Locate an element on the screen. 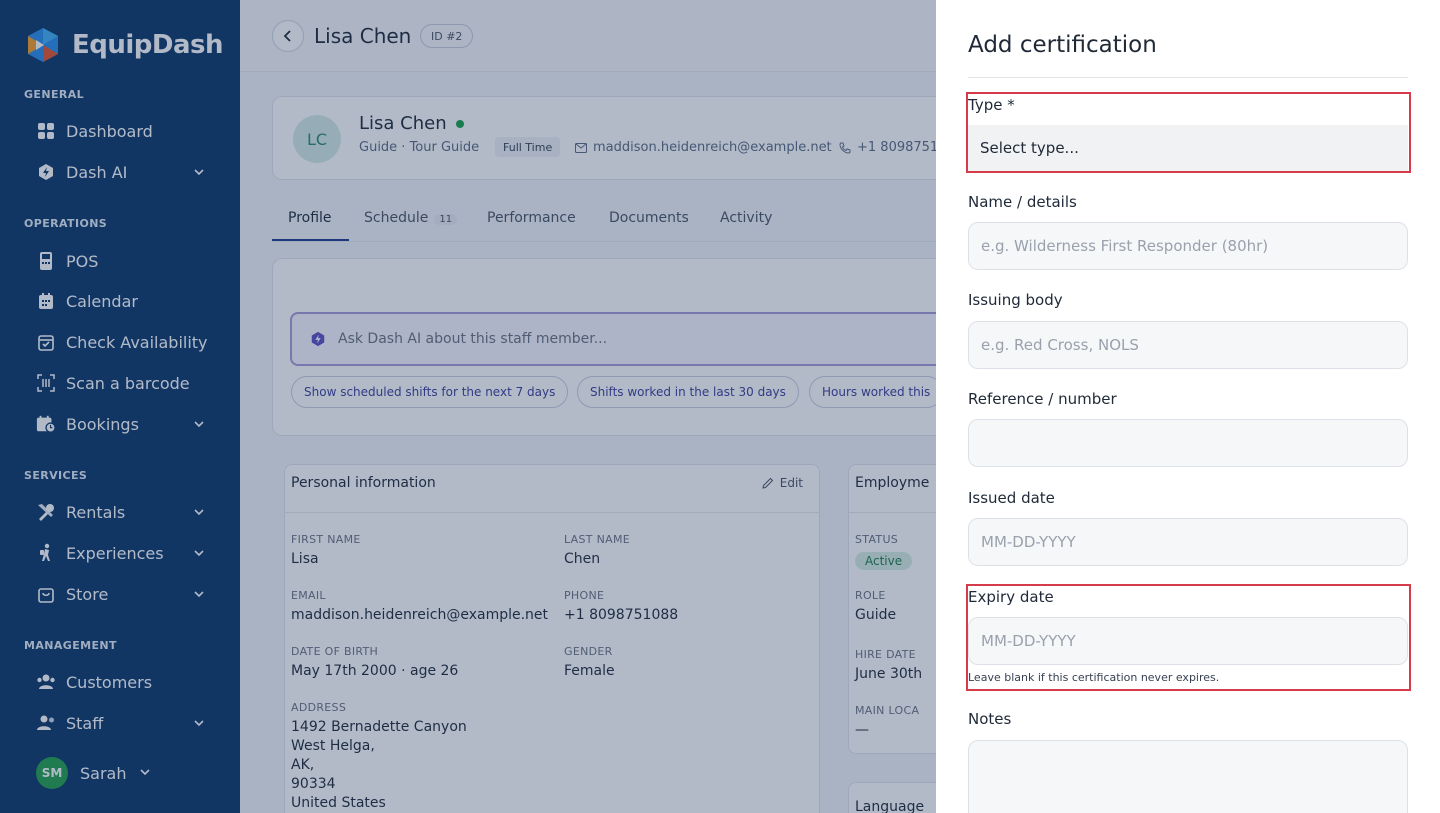 The image size is (1440, 813). name-details-label: Name / details is located at coordinates (1022, 202).